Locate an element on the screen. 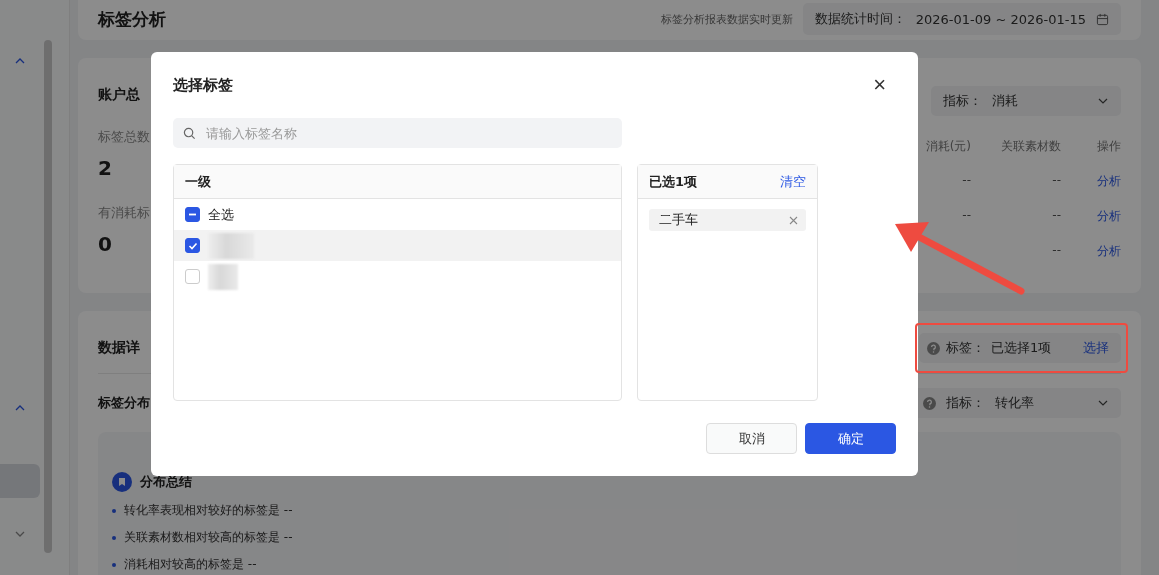 This screenshot has width=1159, height=575. date-label: 数据统计时间： is located at coordinates (860, 19).